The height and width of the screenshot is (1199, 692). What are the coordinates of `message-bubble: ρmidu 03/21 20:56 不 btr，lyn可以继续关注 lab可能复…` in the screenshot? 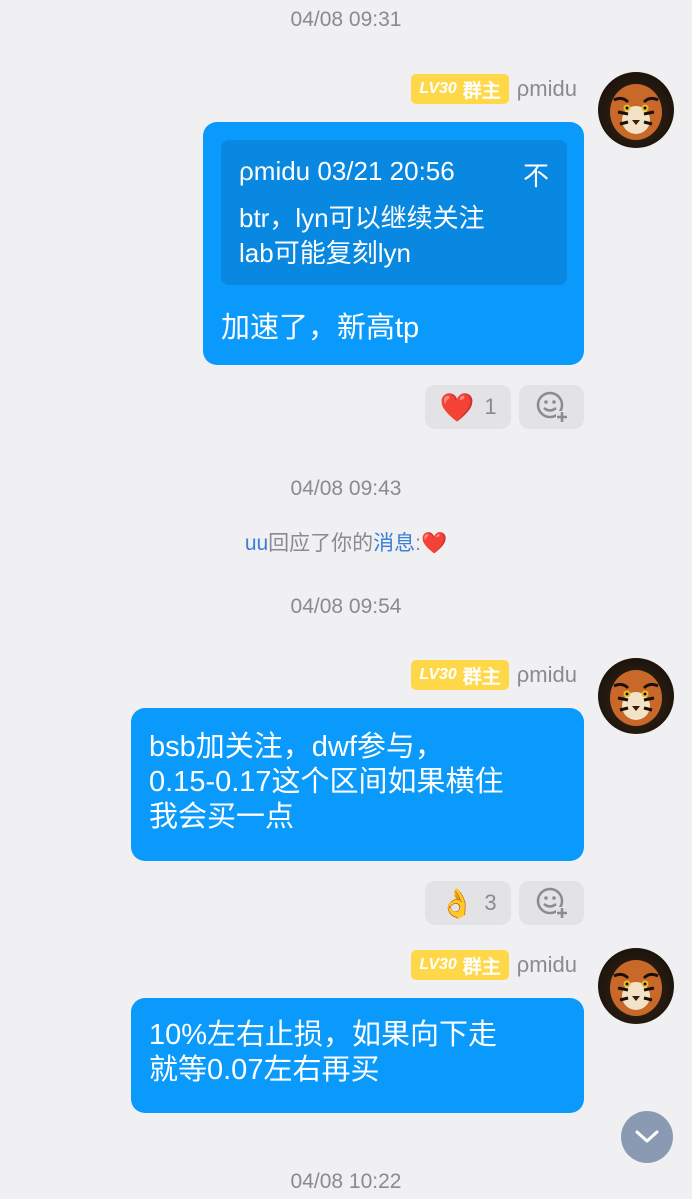 It's located at (393, 243).